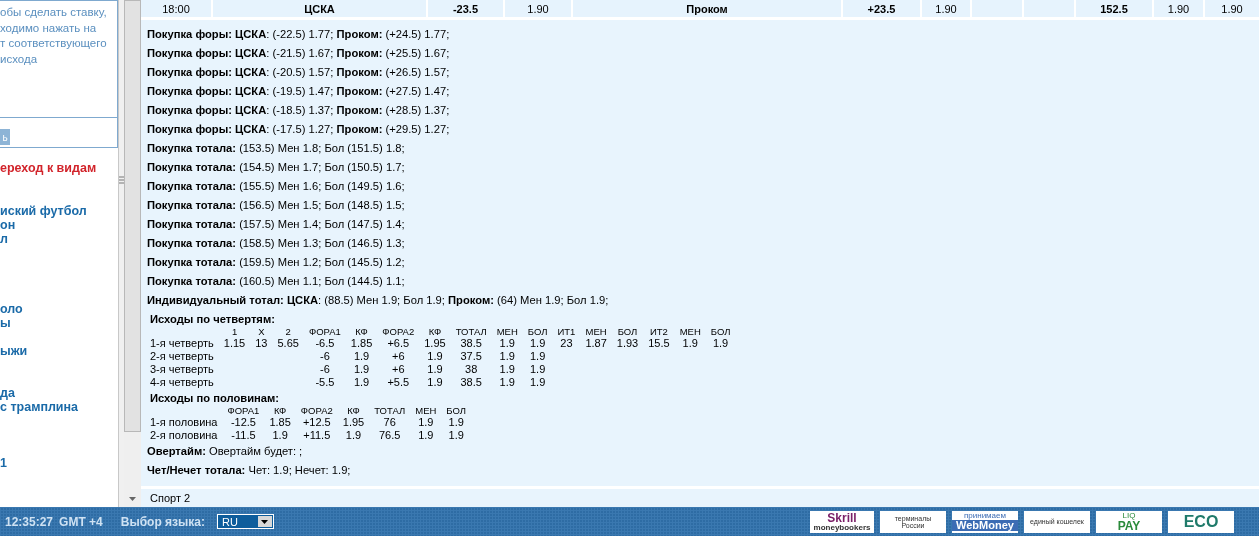 Image resolution: width=1259 pixels, height=536 pixels. I want to click on odds-cell-text: 1.93, so click(627, 343).